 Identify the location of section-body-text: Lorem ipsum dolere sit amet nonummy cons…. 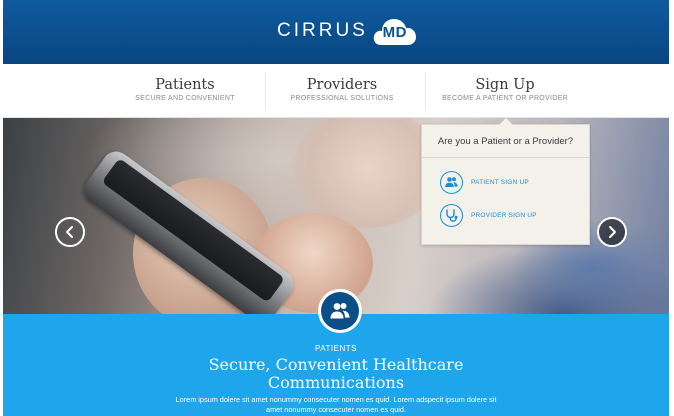
(336, 404).